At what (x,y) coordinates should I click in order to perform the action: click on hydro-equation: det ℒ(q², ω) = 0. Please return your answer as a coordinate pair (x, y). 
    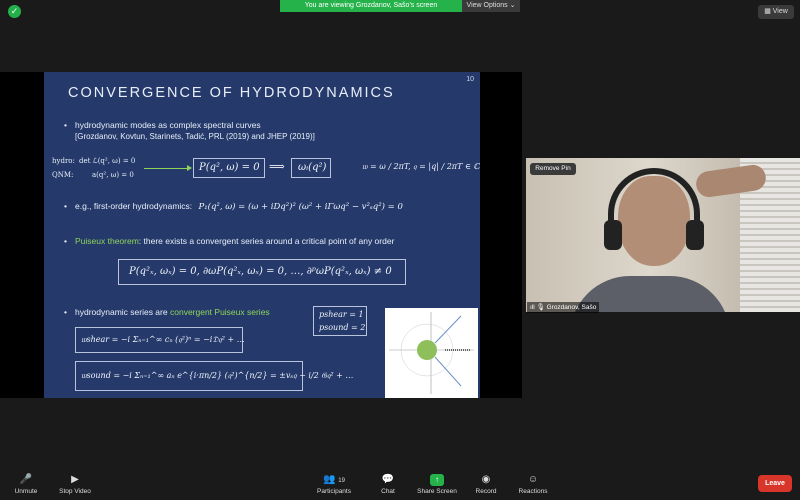
    Looking at the image, I should click on (107, 161).